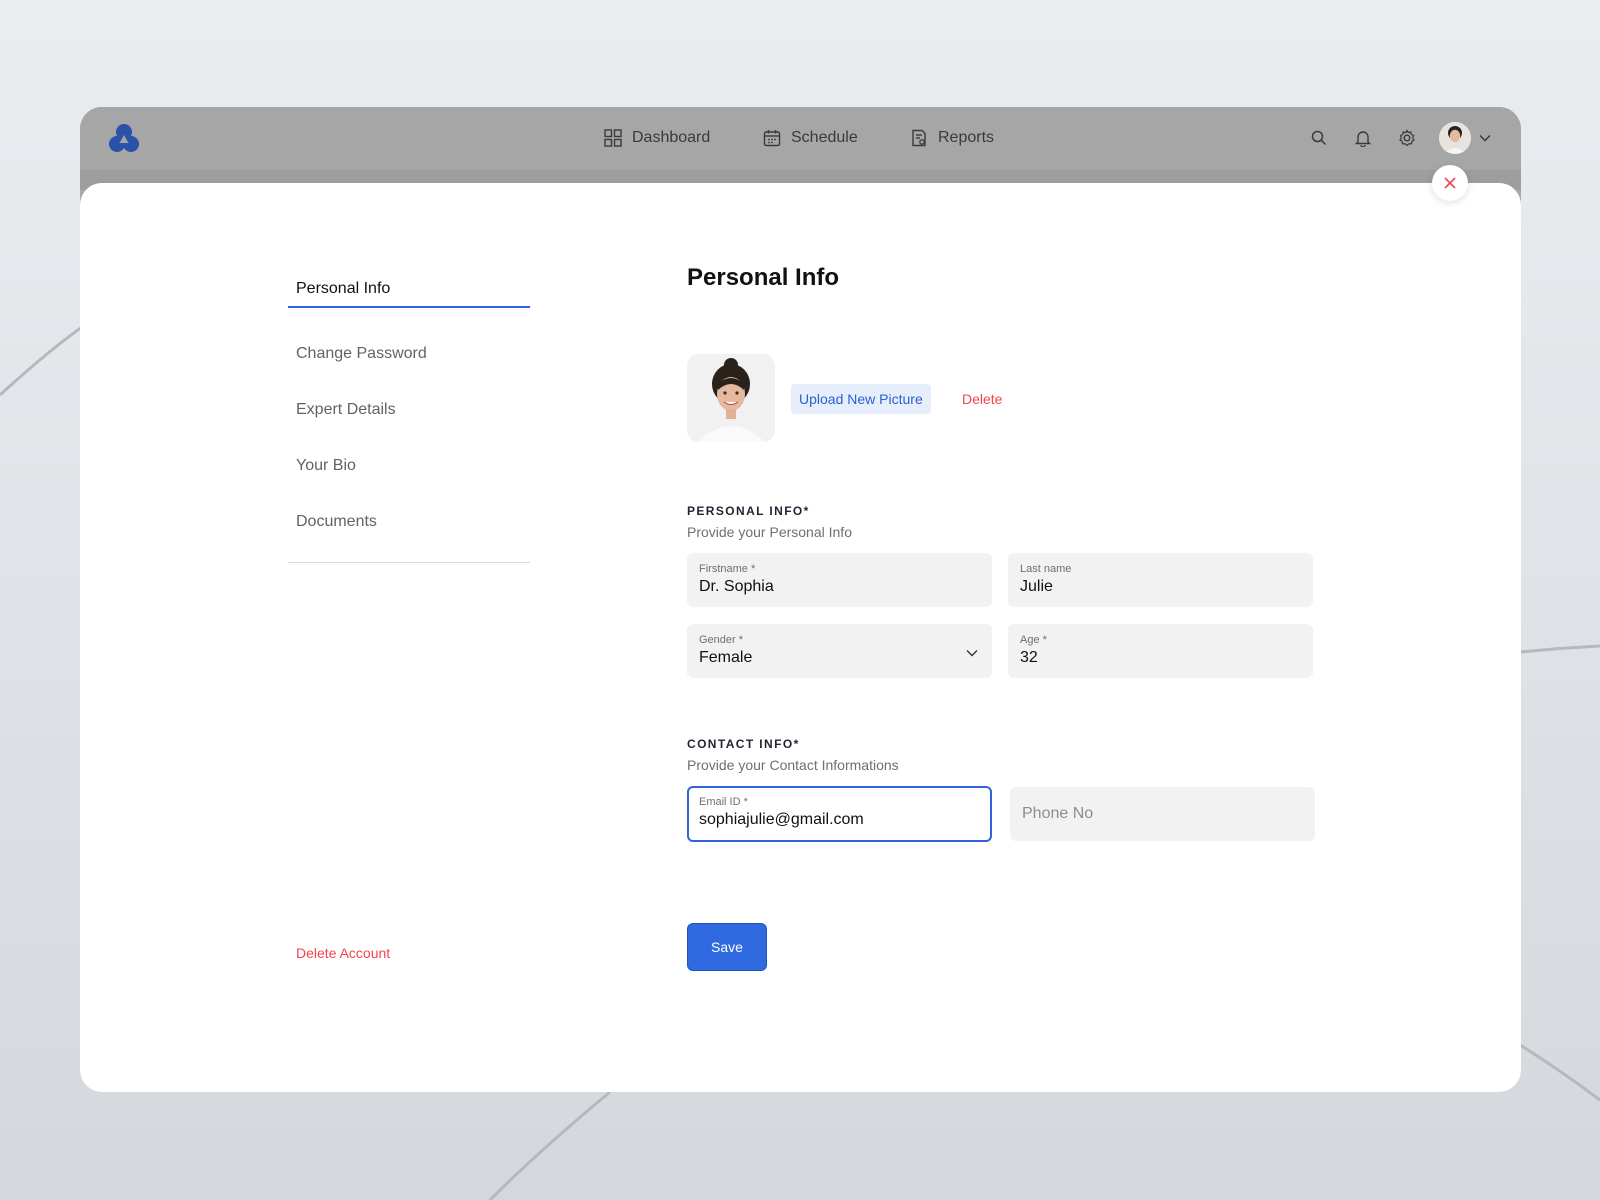 The image size is (1600, 1200). Describe the element at coordinates (824, 137) in the screenshot. I see `nav-label: Schedule` at that location.